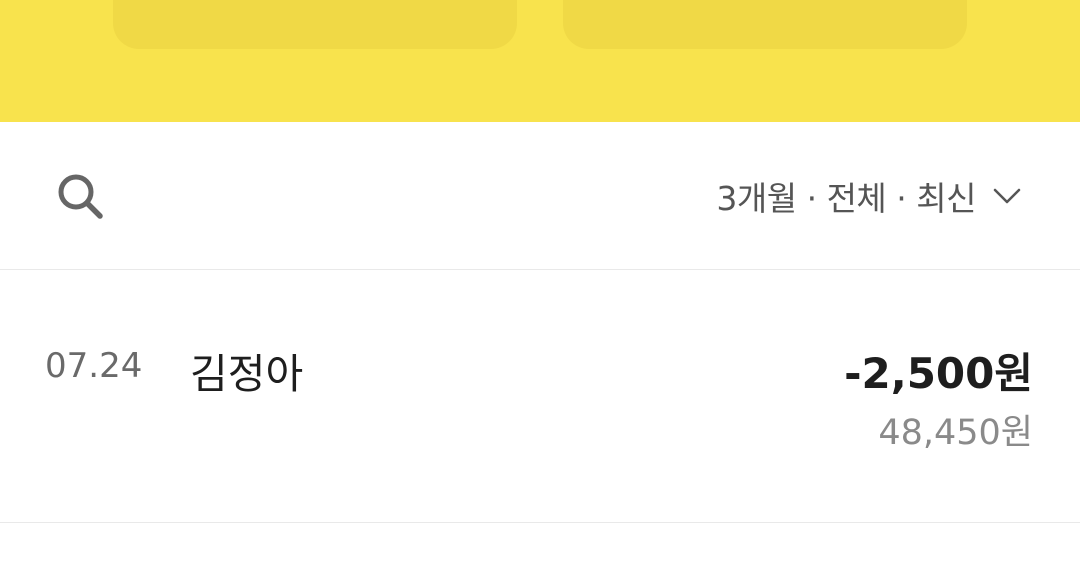 The width and height of the screenshot is (1080, 573). Describe the element at coordinates (94, 366) in the screenshot. I see `transaction-date: 07.24` at that location.